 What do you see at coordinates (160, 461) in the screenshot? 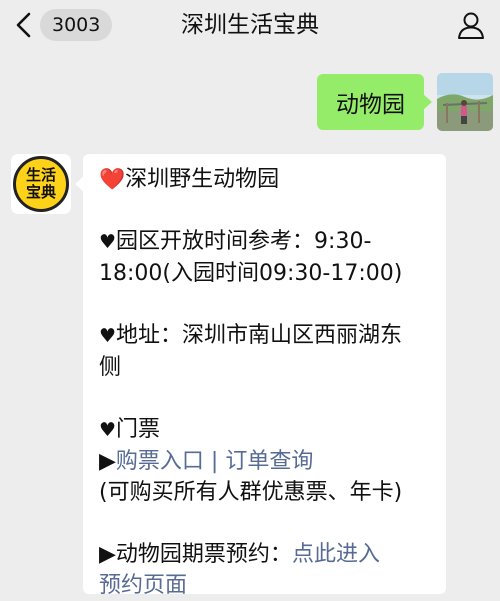
I see `buy-ticket-link: 购票入口` at bounding box center [160, 461].